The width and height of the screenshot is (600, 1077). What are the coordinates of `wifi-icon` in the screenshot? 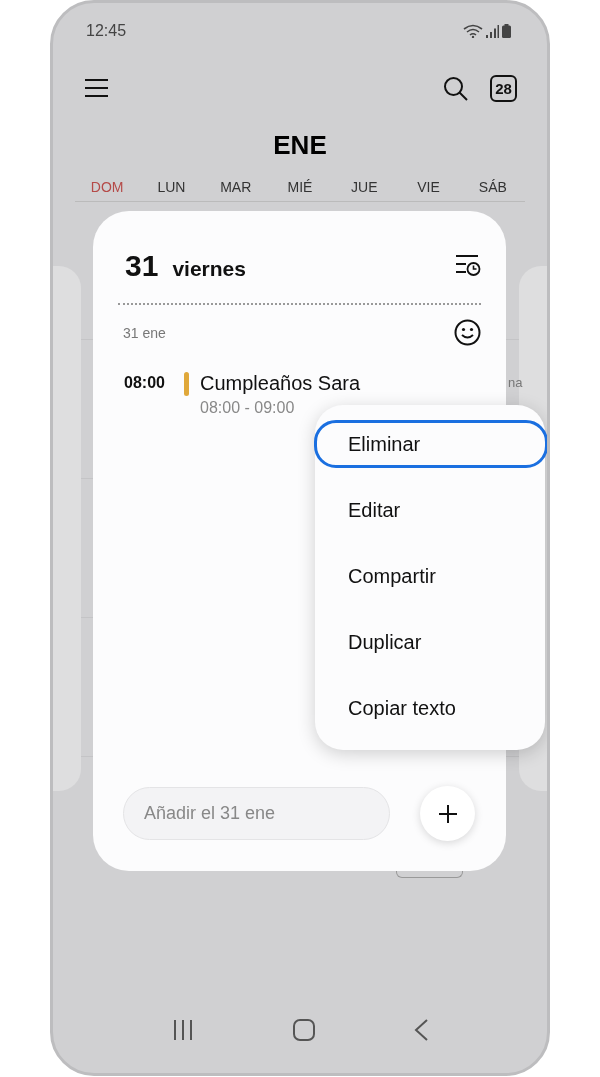 It's located at (473, 31).